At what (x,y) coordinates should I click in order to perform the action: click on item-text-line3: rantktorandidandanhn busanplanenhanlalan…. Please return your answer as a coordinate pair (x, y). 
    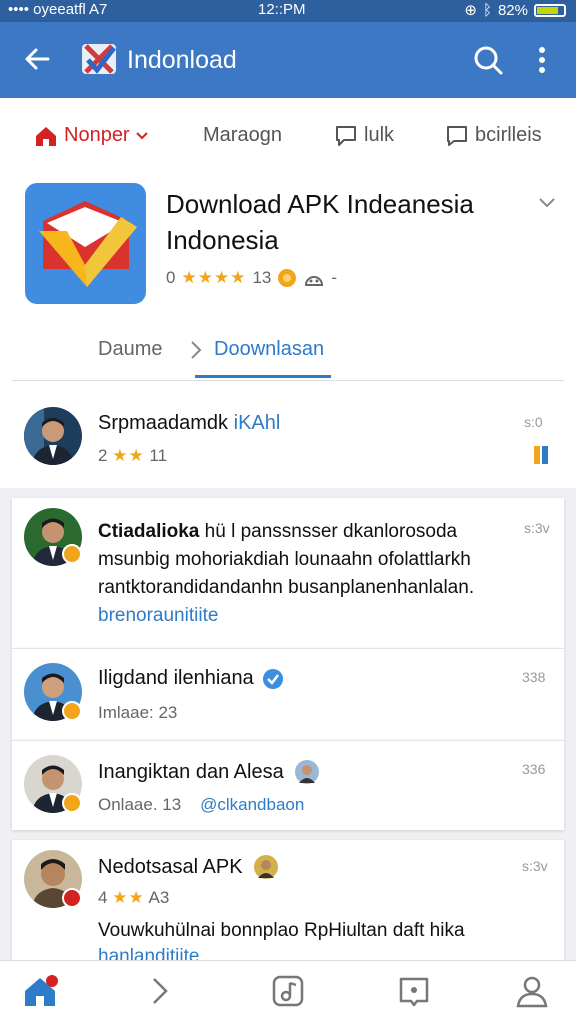
    Looking at the image, I should click on (286, 587).